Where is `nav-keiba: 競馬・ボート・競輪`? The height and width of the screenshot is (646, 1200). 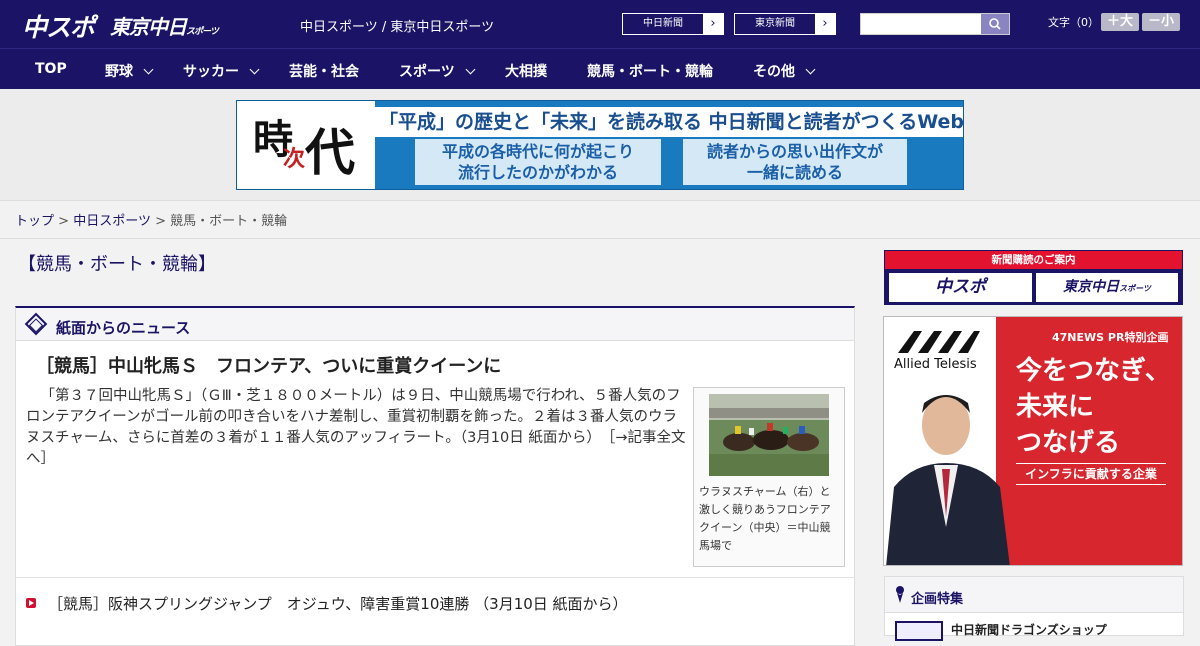
nav-keiba: 競馬・ボート・競輪 is located at coordinates (650, 71).